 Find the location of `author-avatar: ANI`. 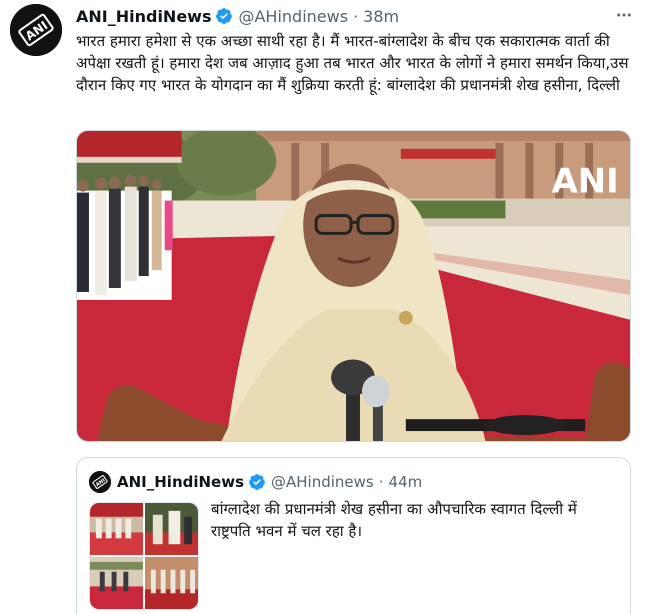

author-avatar: ANI is located at coordinates (36, 30).